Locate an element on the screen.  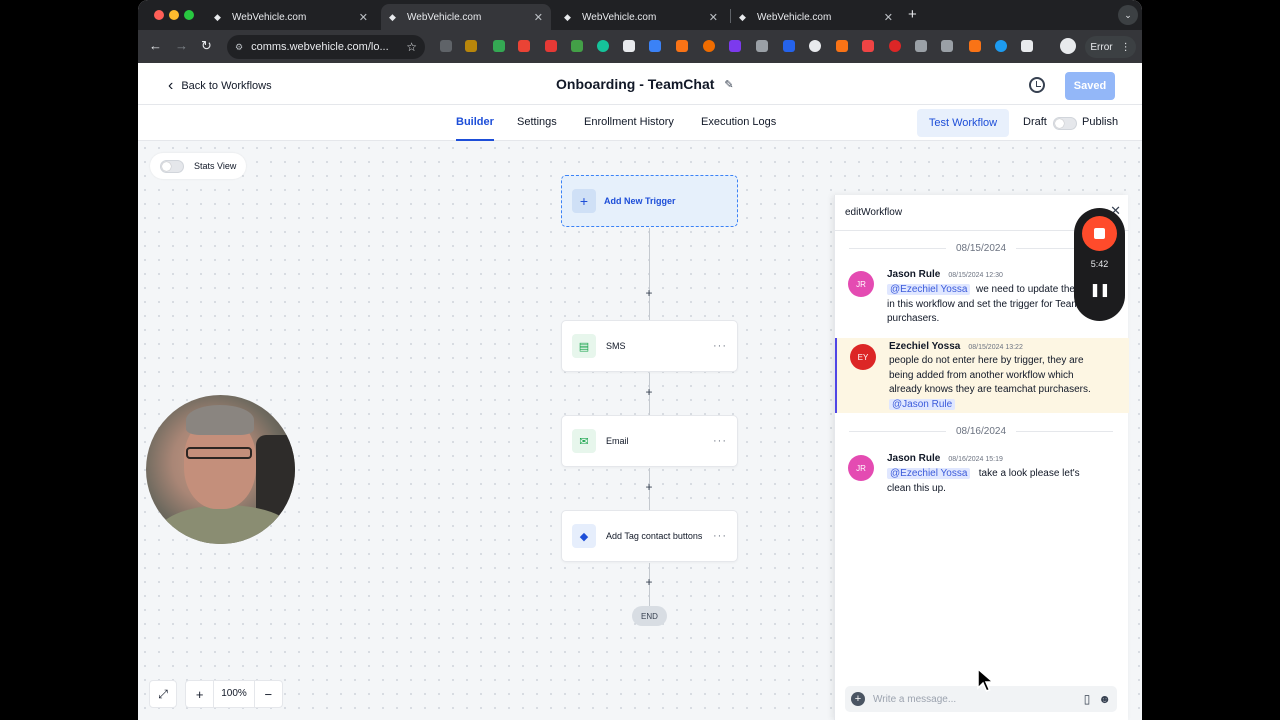
tab-builder: Builder is located at coordinates (475, 128).